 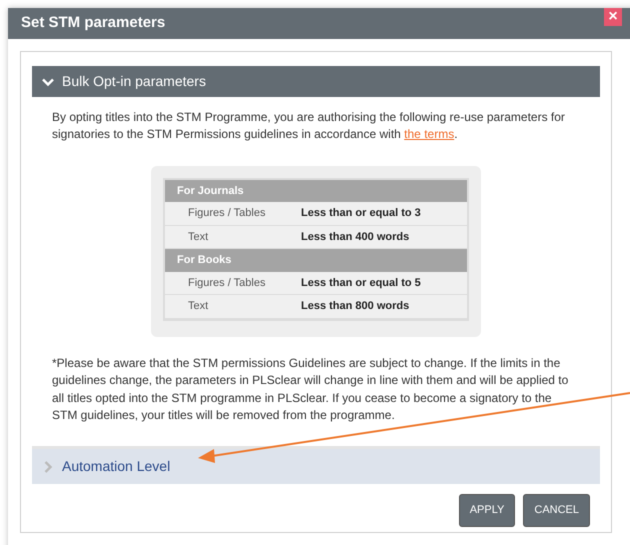 I want to click on chevron-down-icon, so click(x=48, y=82).